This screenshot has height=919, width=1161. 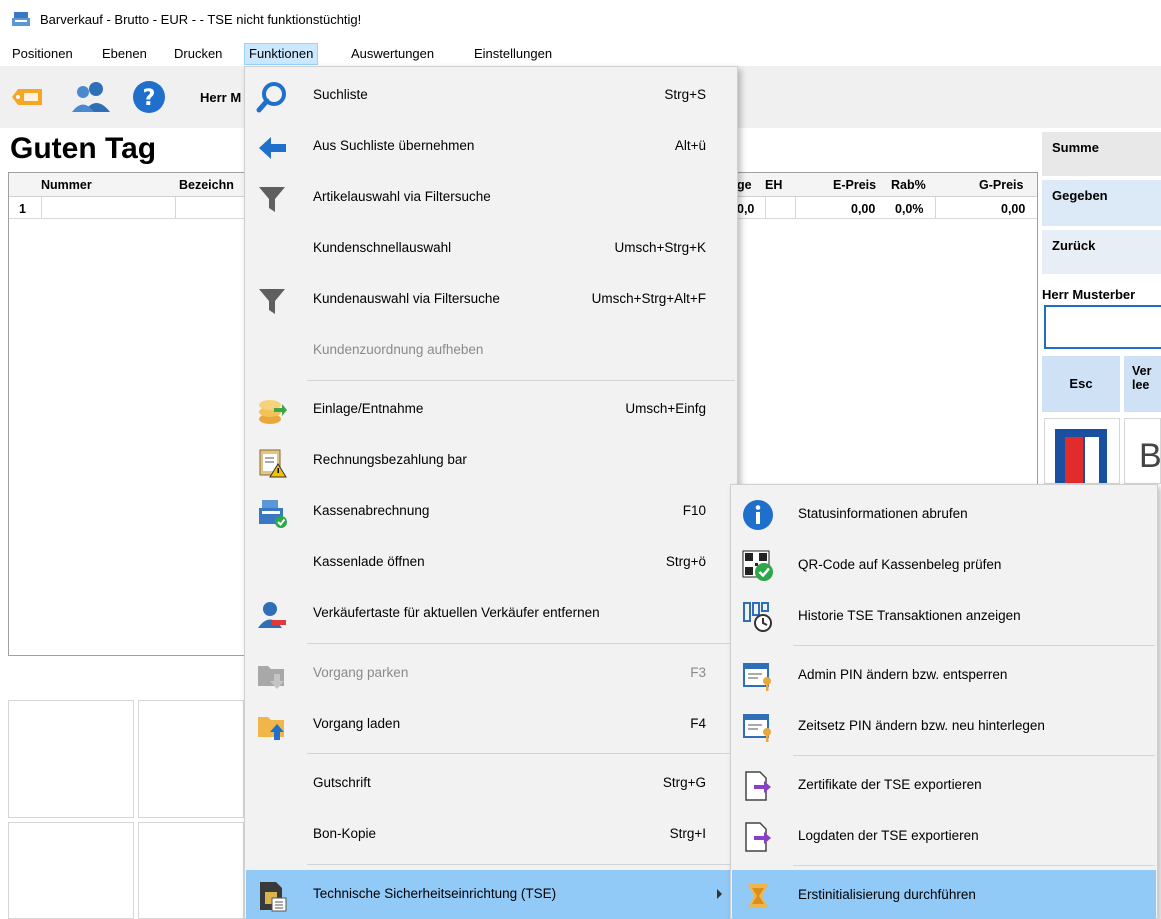 What do you see at coordinates (398, 349) in the screenshot?
I see `menu-item-kundenzuordnung: Kundenzuordnung aufheben` at bounding box center [398, 349].